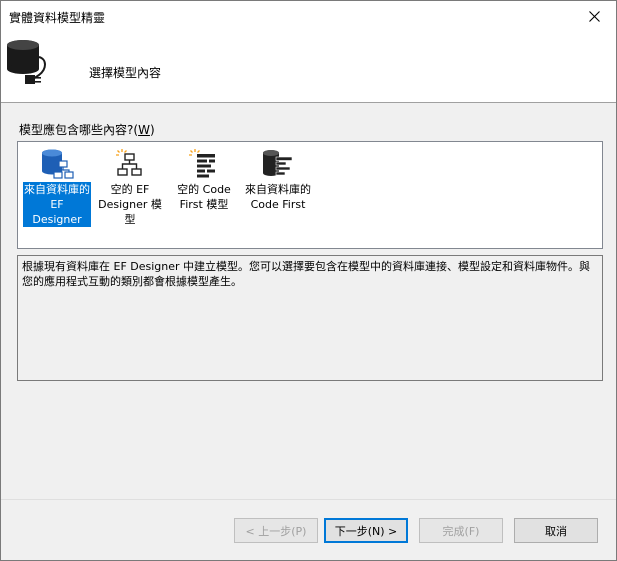 The width and height of the screenshot is (617, 561). Describe the element at coordinates (278, 197) in the screenshot. I see `option-label: 來自資料庫的 Code First` at that location.